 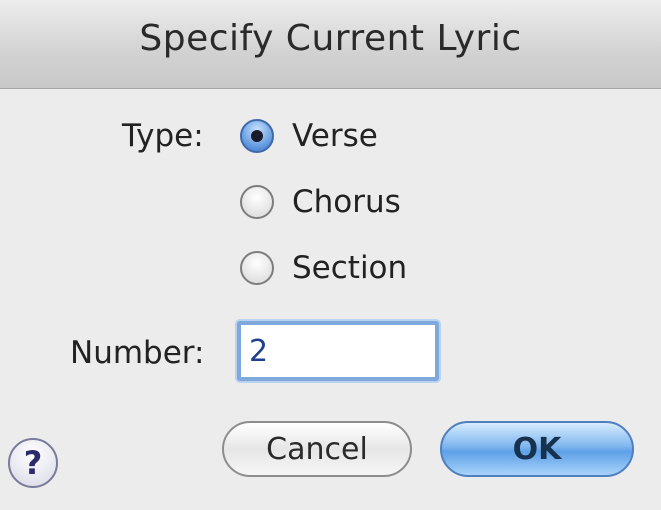 What do you see at coordinates (335, 136) in the screenshot?
I see `radio-label-verse: Verse` at bounding box center [335, 136].